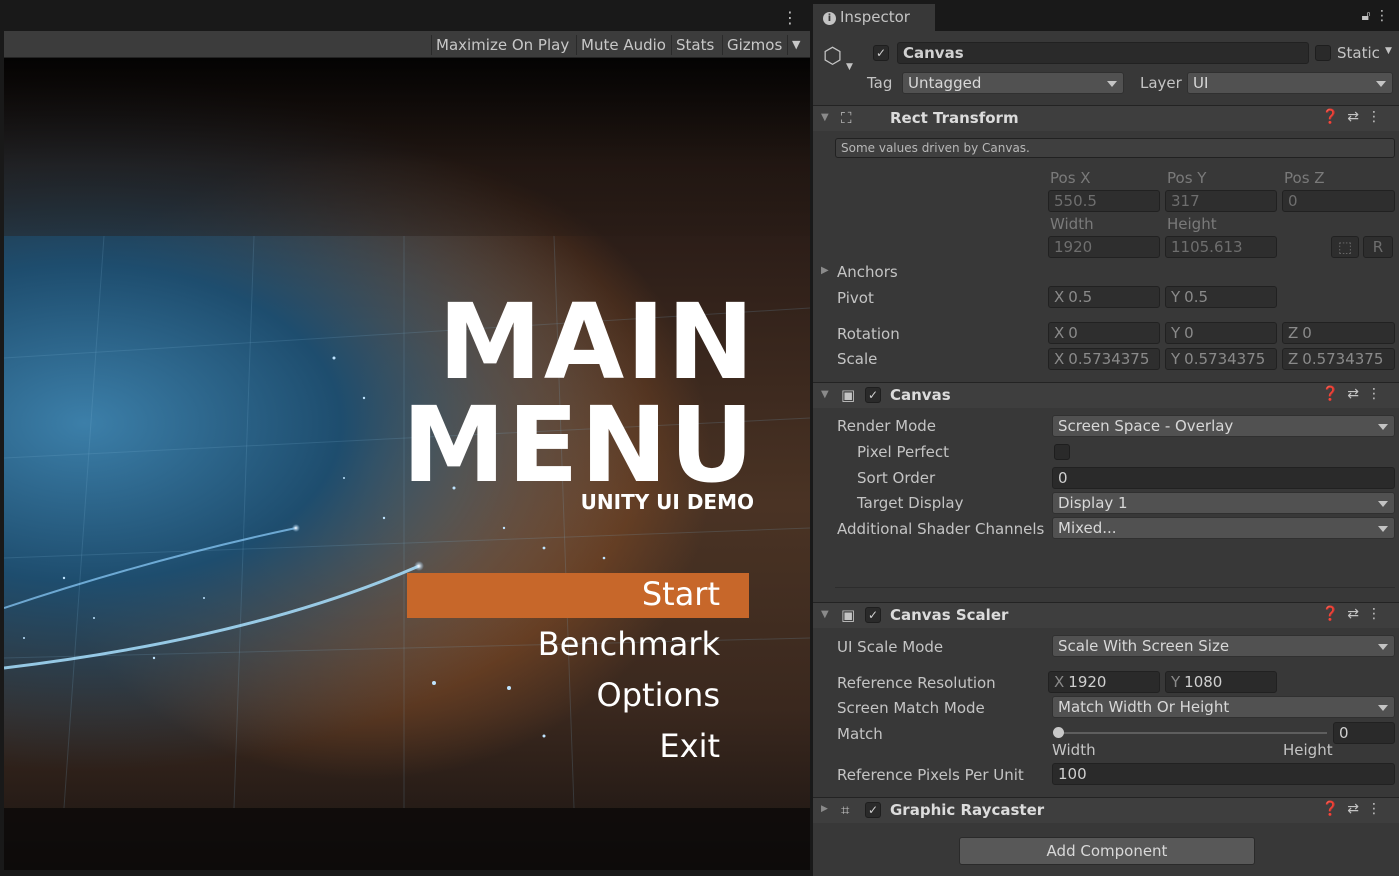 This screenshot has height=876, width=1399. Describe the element at coordinates (1225, 359) in the screenshot. I see `scale-y-value: 0.5734375` at that location.